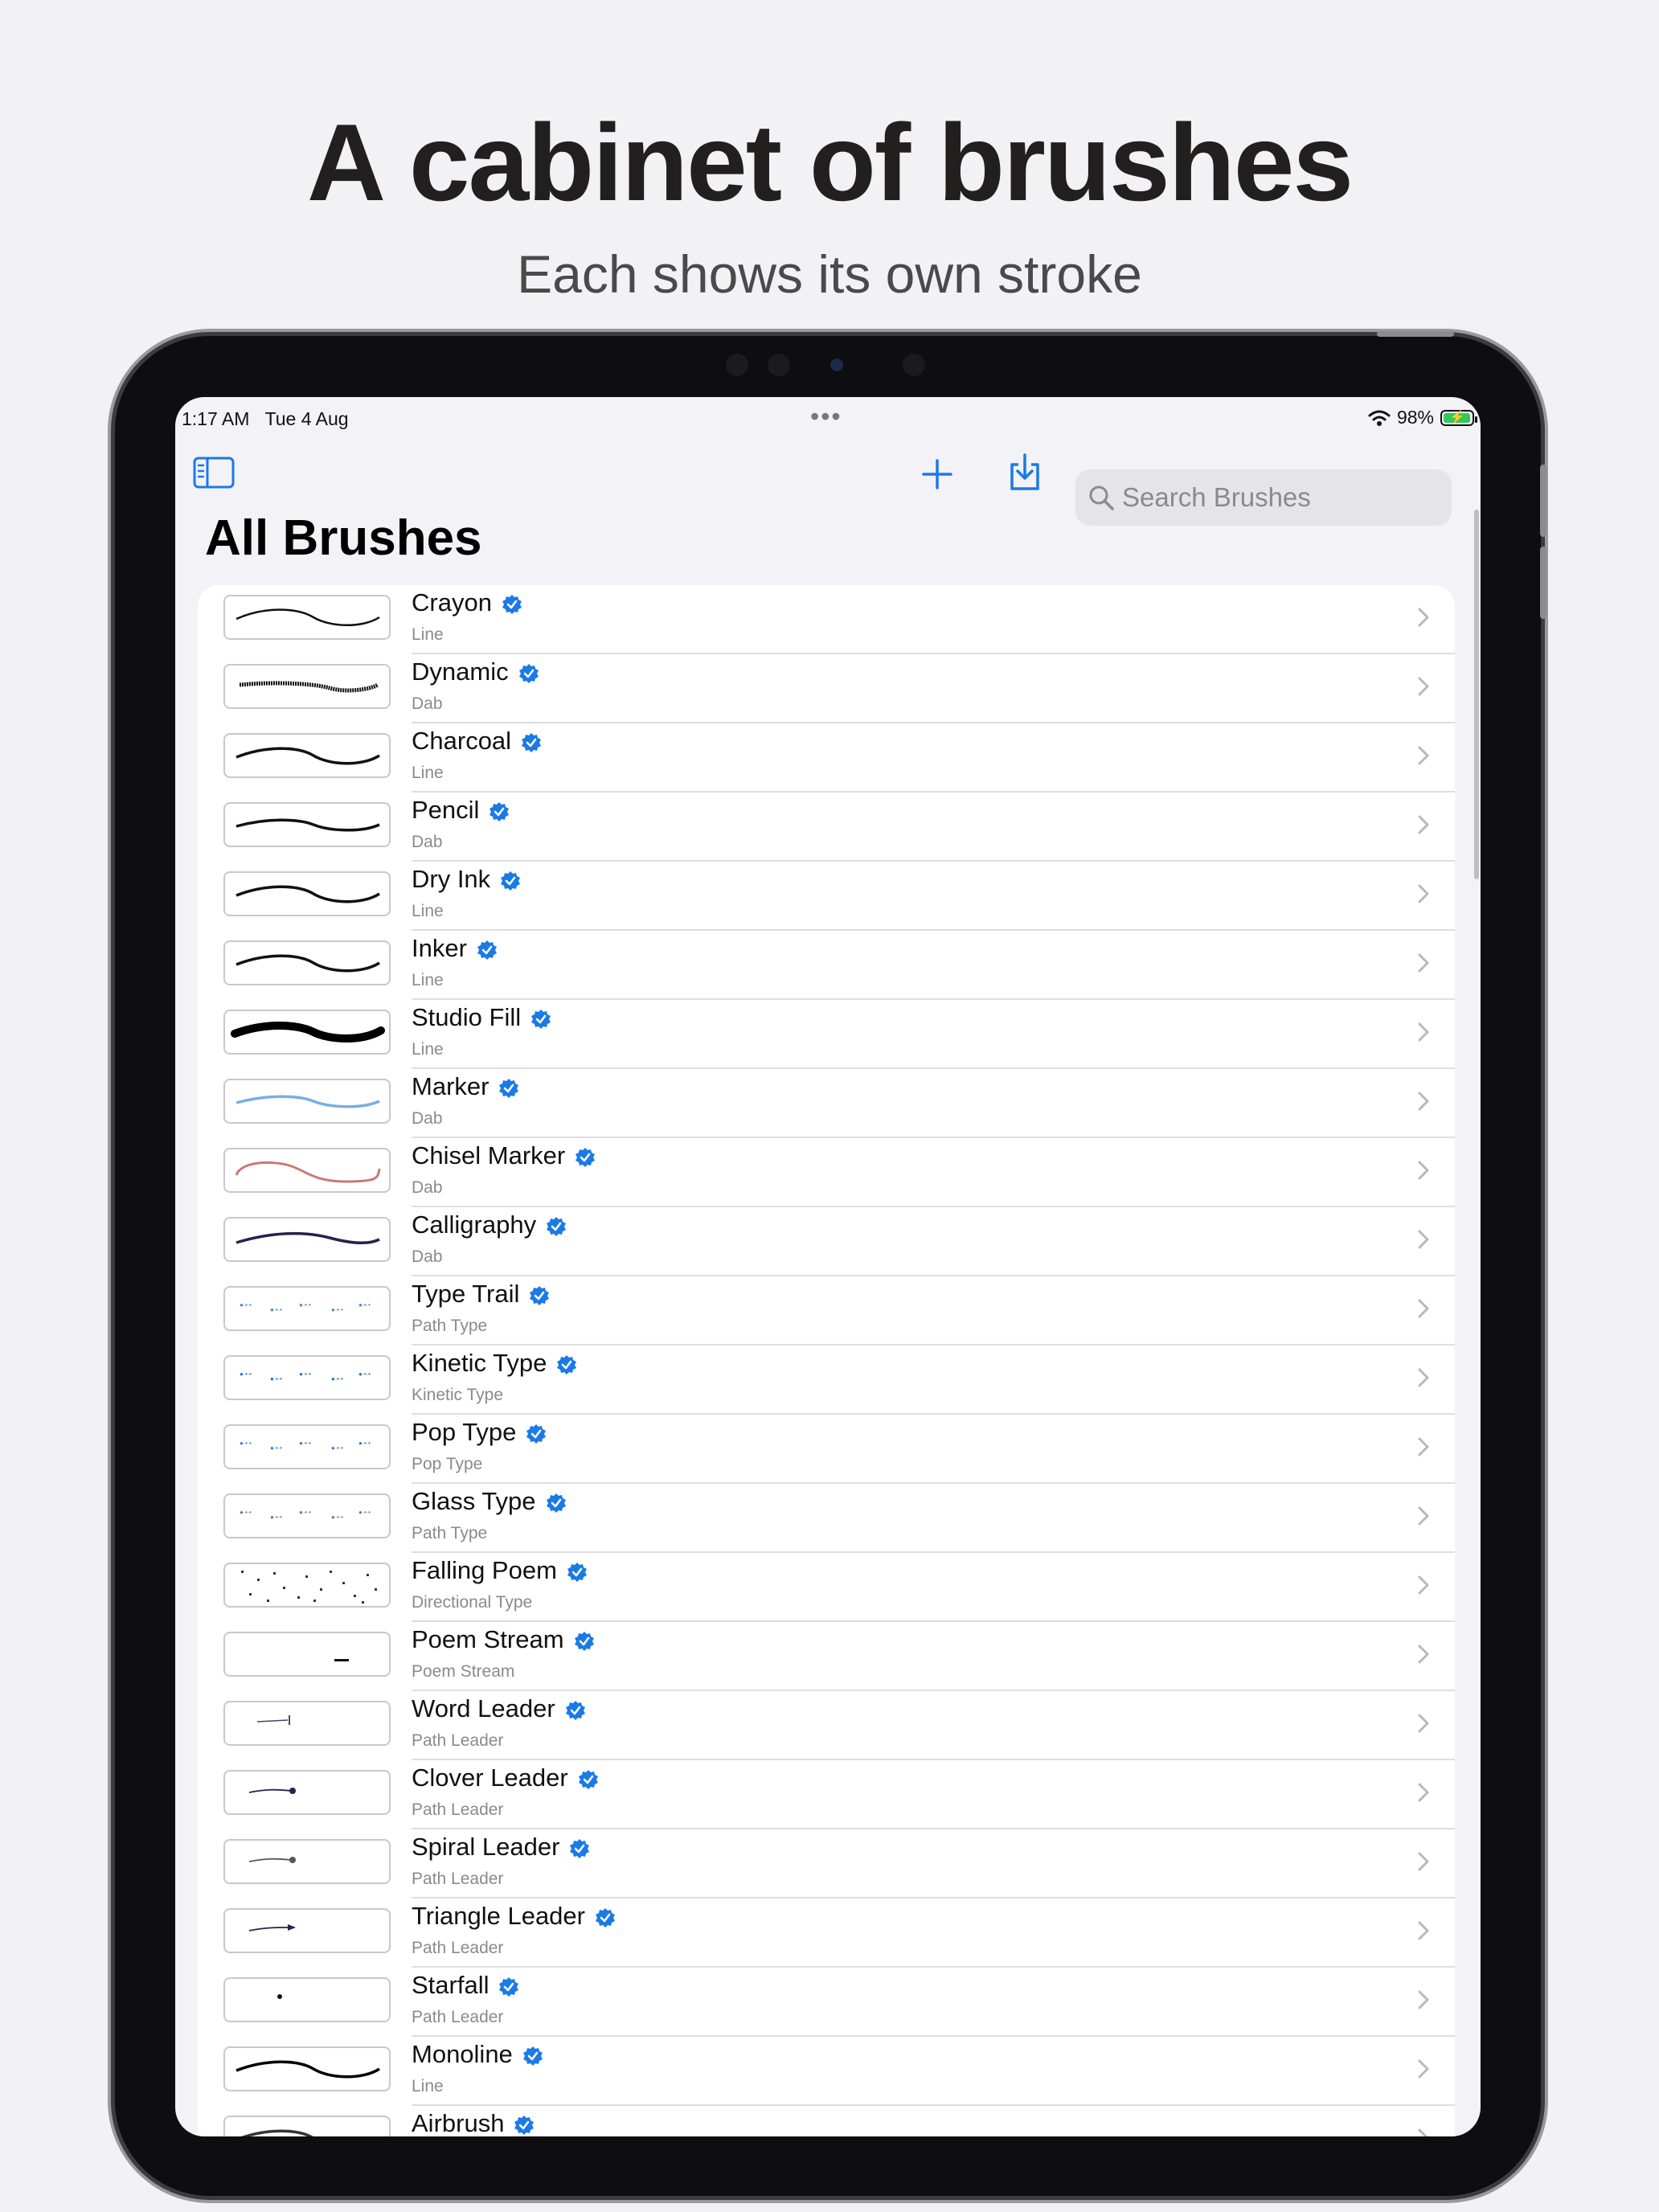  Describe the element at coordinates (914, 365) in the screenshot. I see `sensor-right` at that location.